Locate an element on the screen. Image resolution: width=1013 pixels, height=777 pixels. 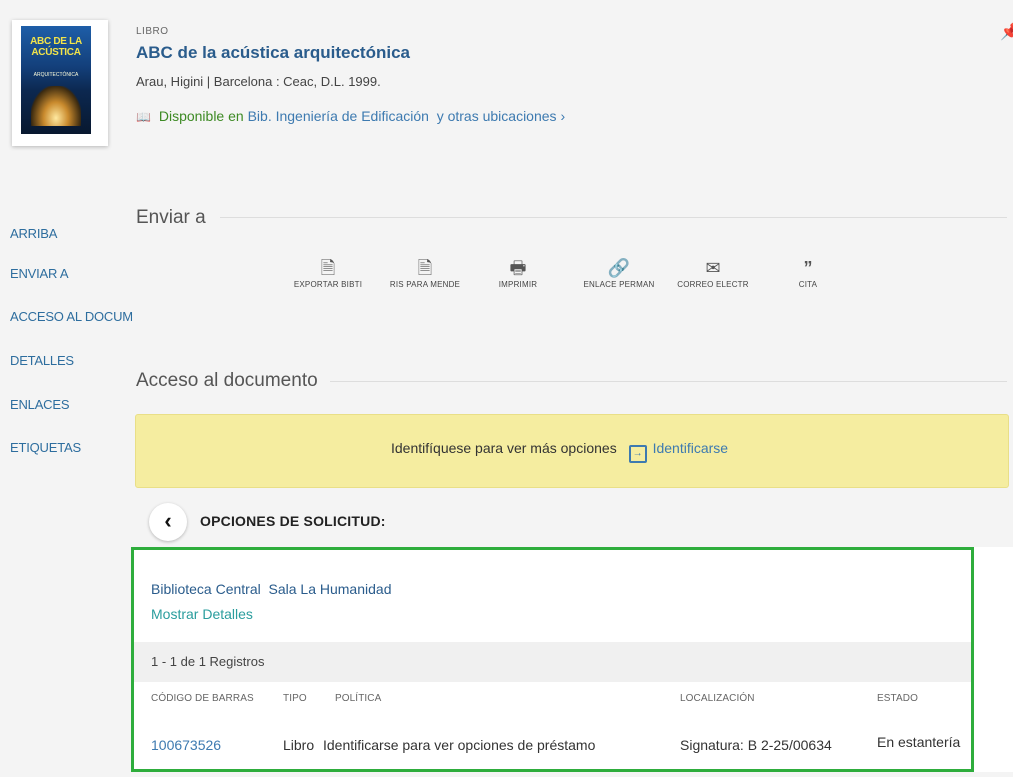
permalink-button: 🔗 ENLACE PERMAN is located at coordinates (619, 272).